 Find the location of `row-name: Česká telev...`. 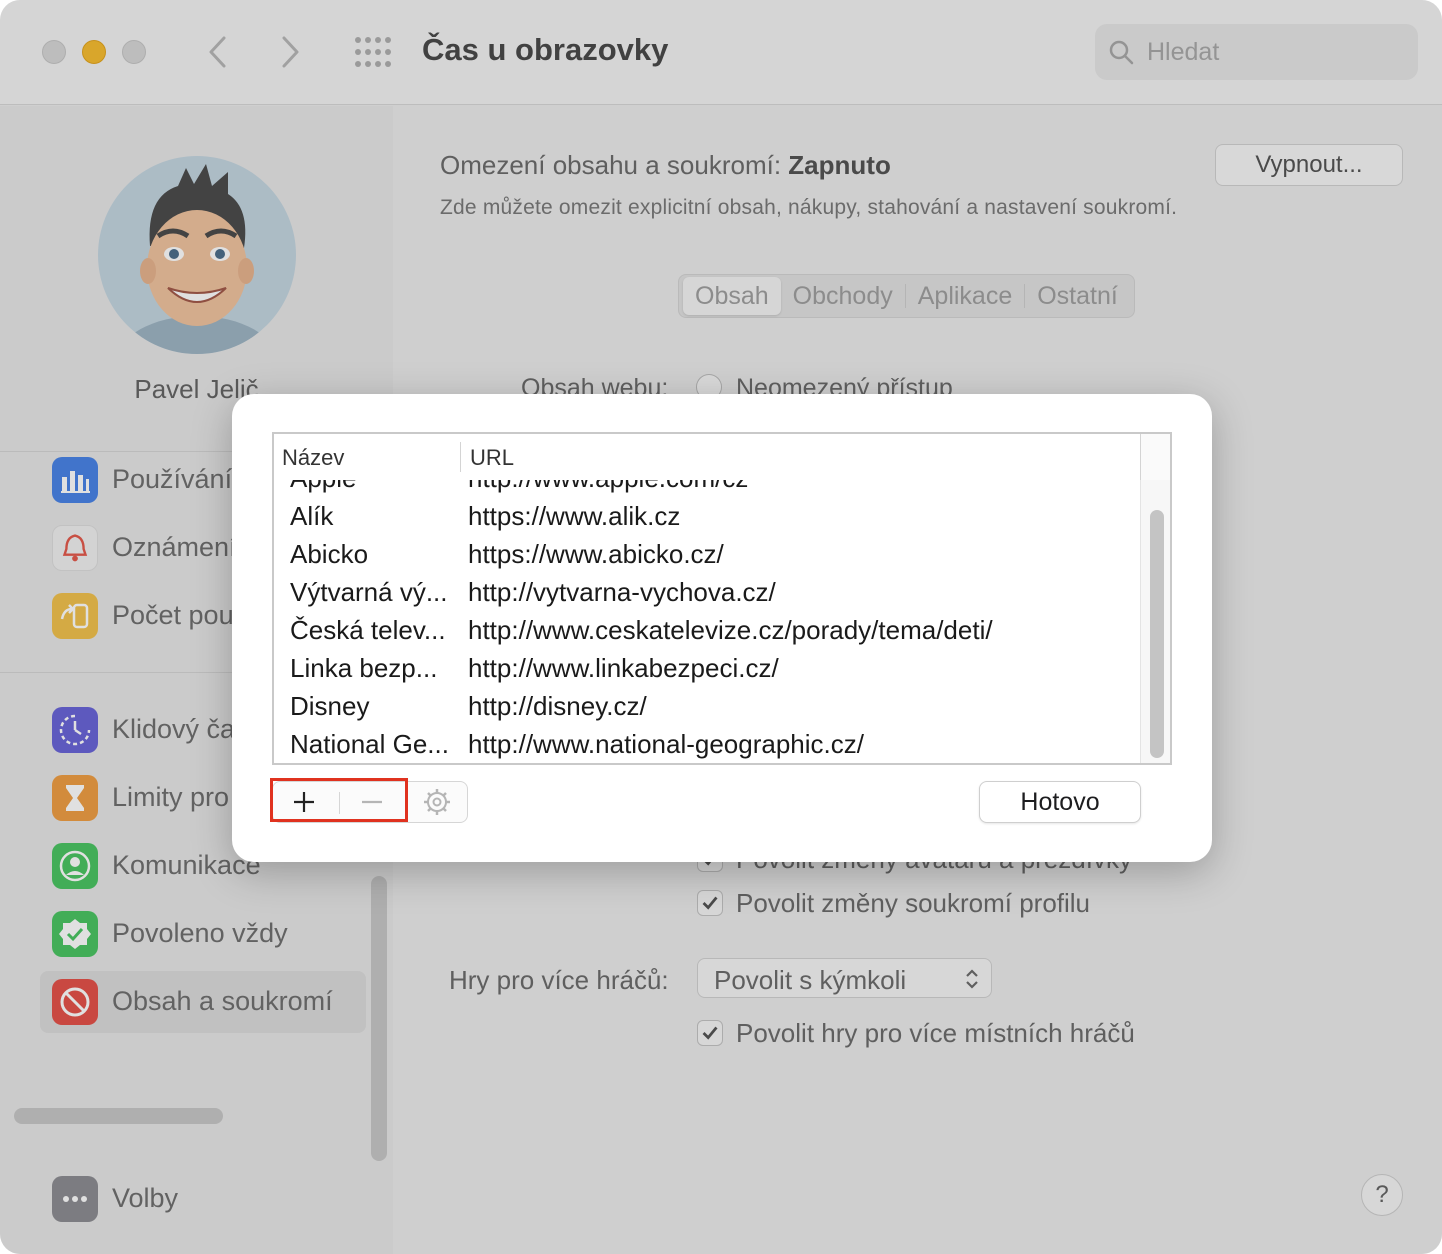

row-name: Česká telev... is located at coordinates (368, 630).